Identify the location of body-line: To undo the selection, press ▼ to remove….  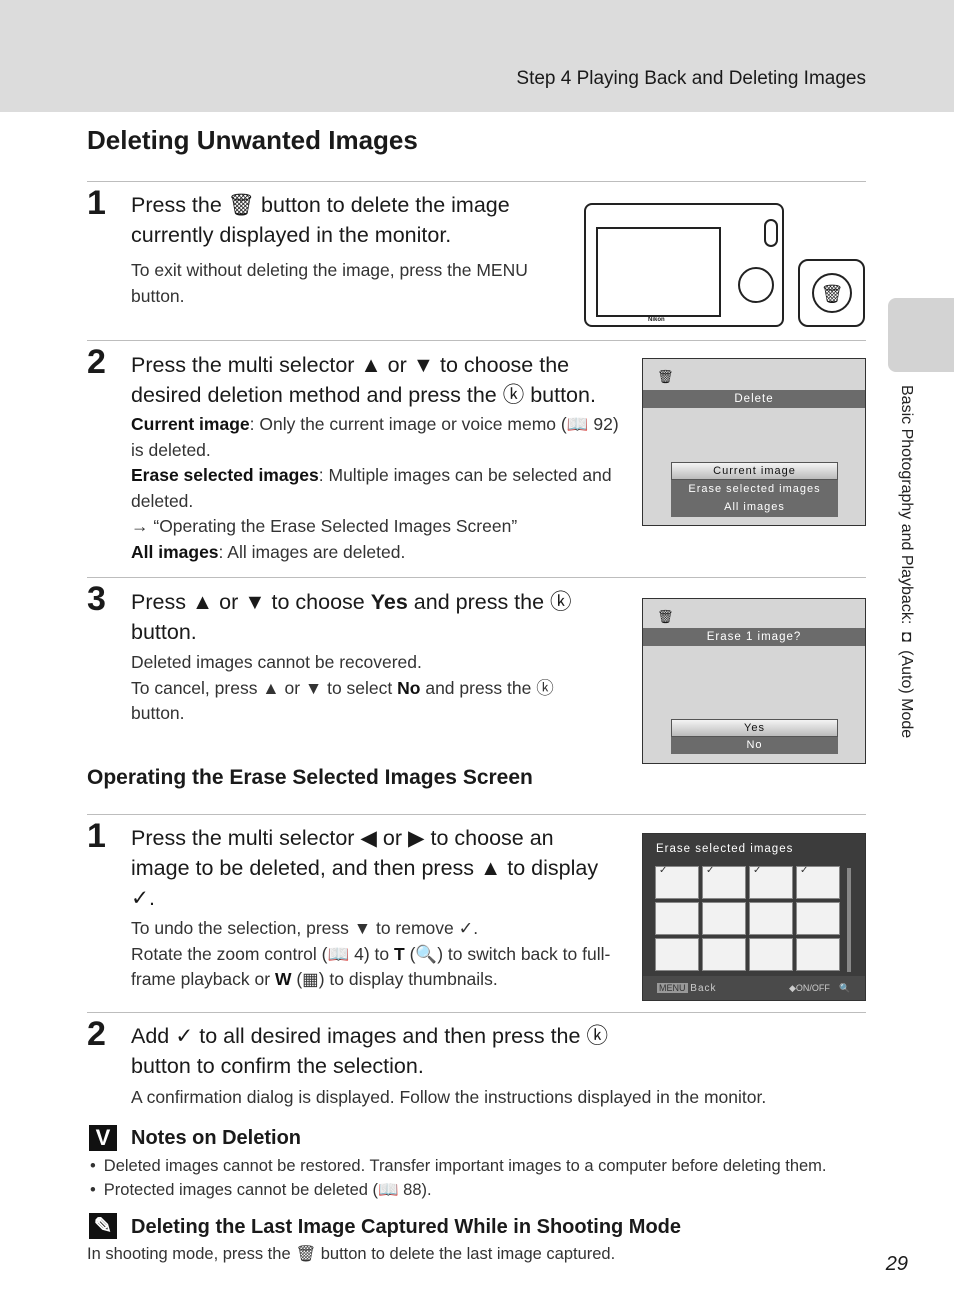
(305, 928).